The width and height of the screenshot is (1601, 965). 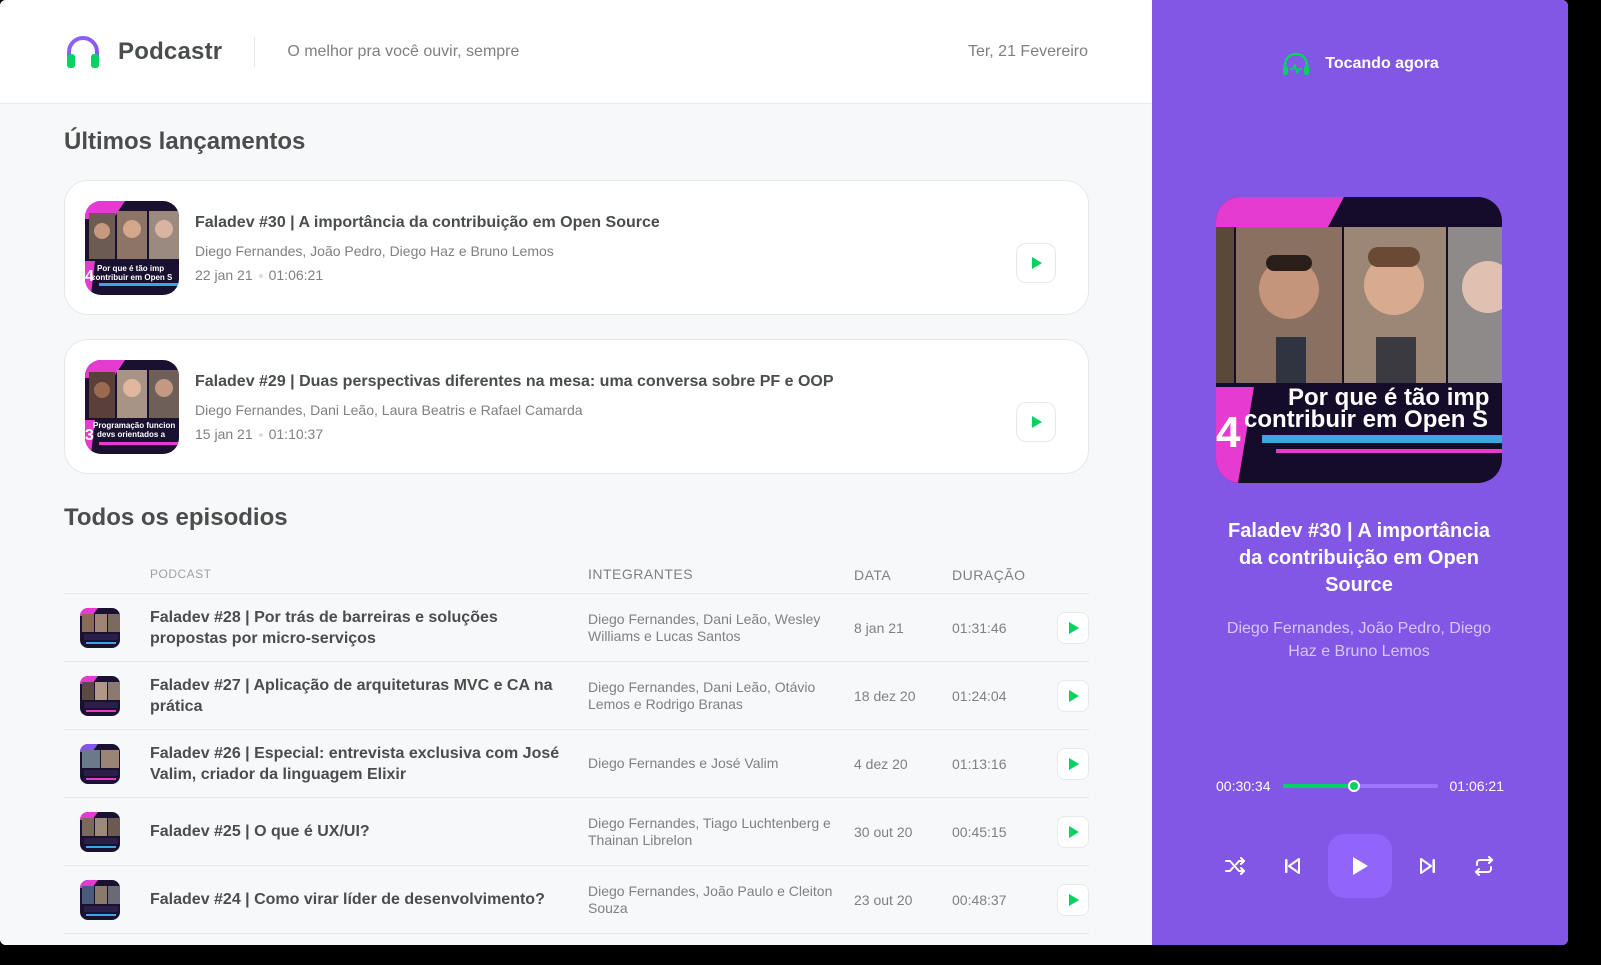 What do you see at coordinates (296, 434) in the screenshot?
I see `episode-duration: 01:10:37` at bounding box center [296, 434].